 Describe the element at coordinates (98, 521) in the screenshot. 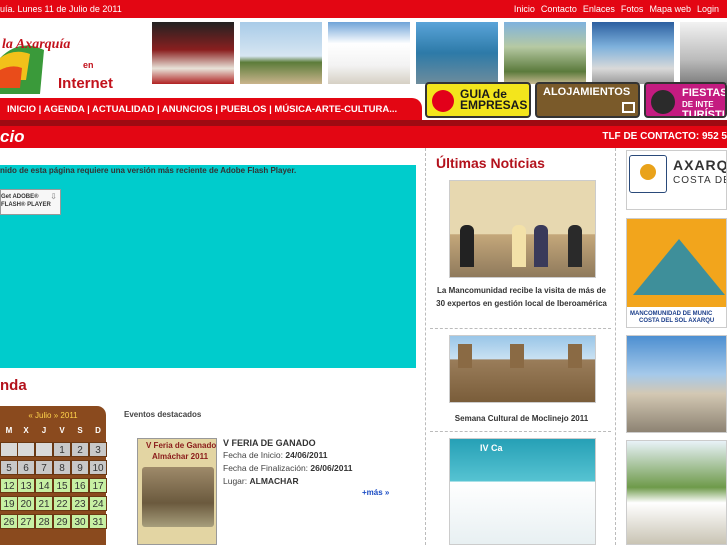

I see `calendar-day: 31` at that location.